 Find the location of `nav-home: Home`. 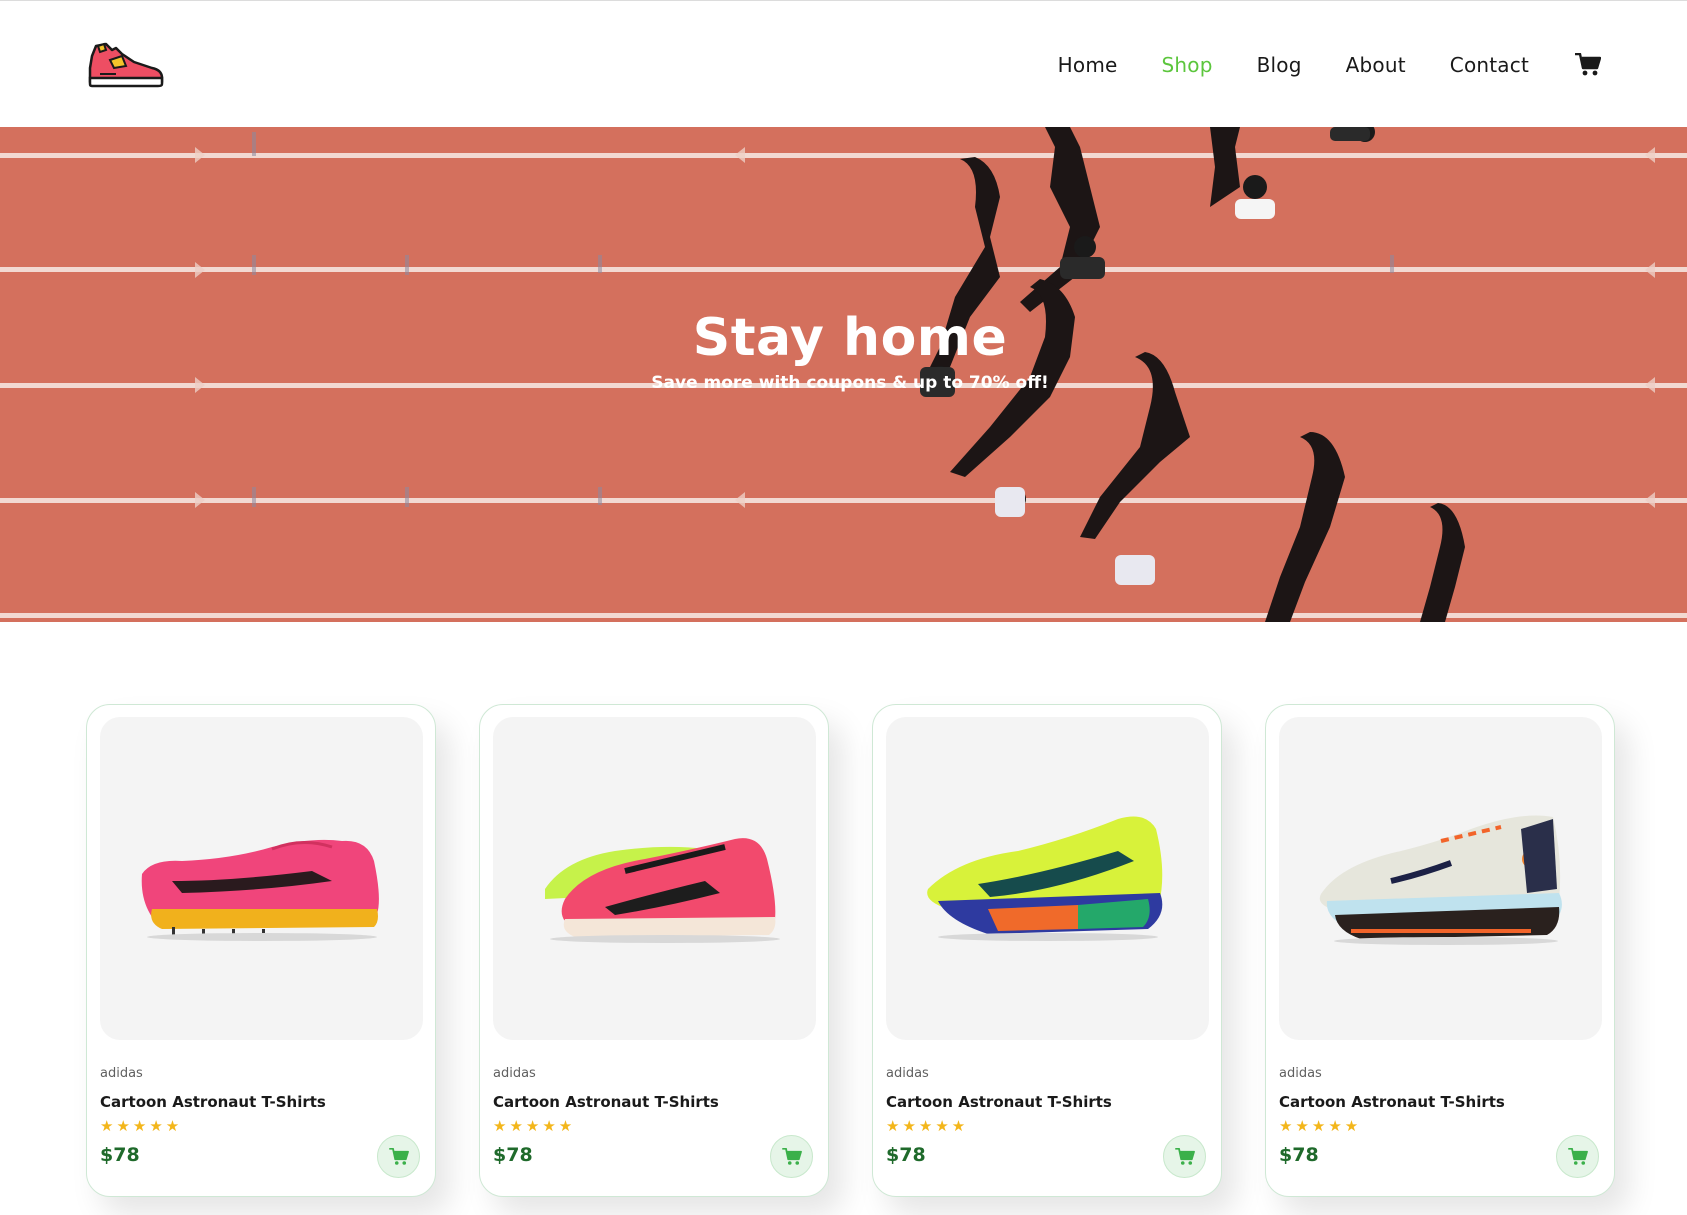

nav-home: Home is located at coordinates (1088, 65).